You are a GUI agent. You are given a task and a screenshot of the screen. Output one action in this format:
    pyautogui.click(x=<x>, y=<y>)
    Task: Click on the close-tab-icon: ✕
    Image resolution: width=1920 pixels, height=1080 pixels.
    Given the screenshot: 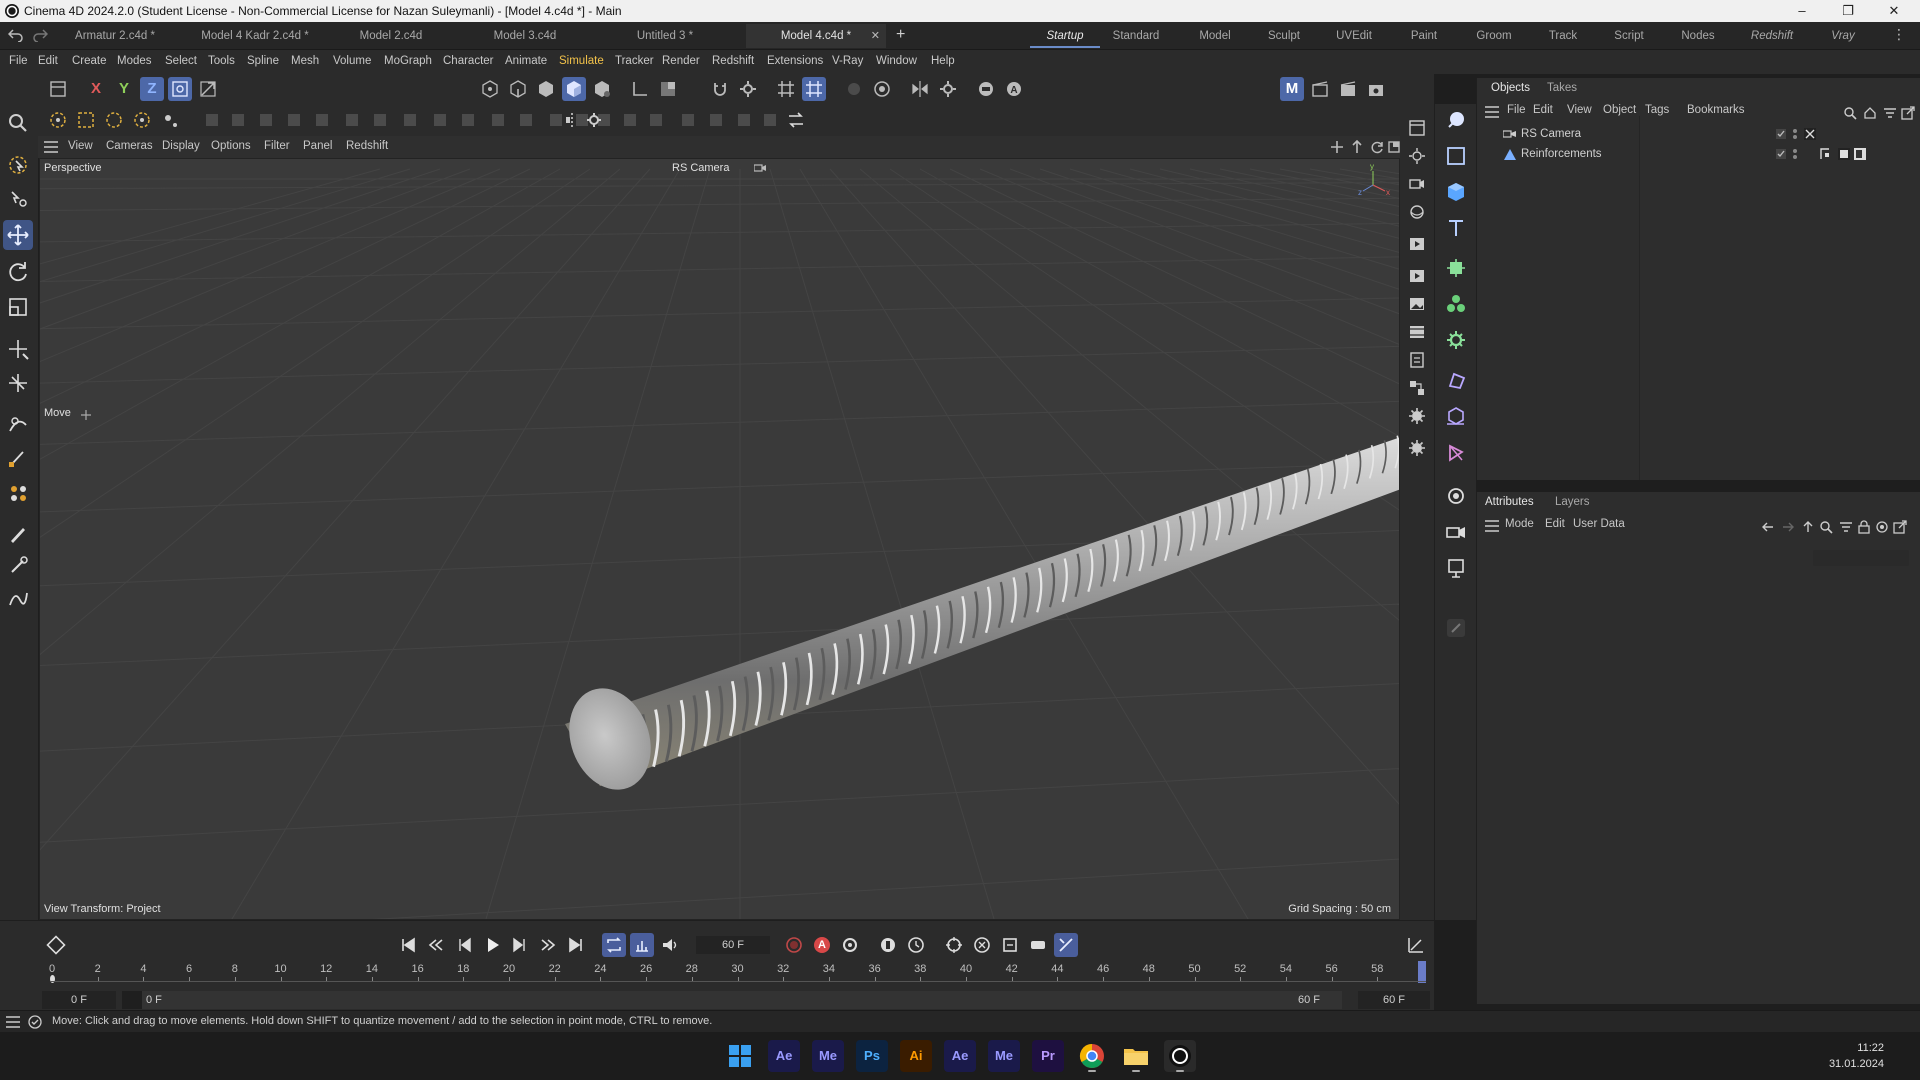 What is the action you would take?
    pyautogui.click(x=875, y=36)
    